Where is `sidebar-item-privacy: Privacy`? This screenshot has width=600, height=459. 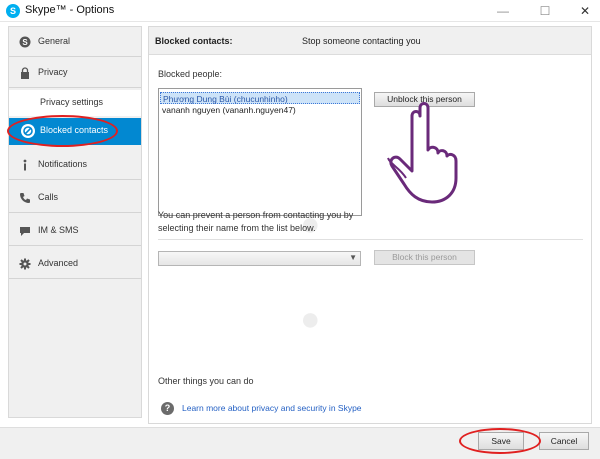
sidebar-item-privacy: Privacy is located at coordinates (75, 73).